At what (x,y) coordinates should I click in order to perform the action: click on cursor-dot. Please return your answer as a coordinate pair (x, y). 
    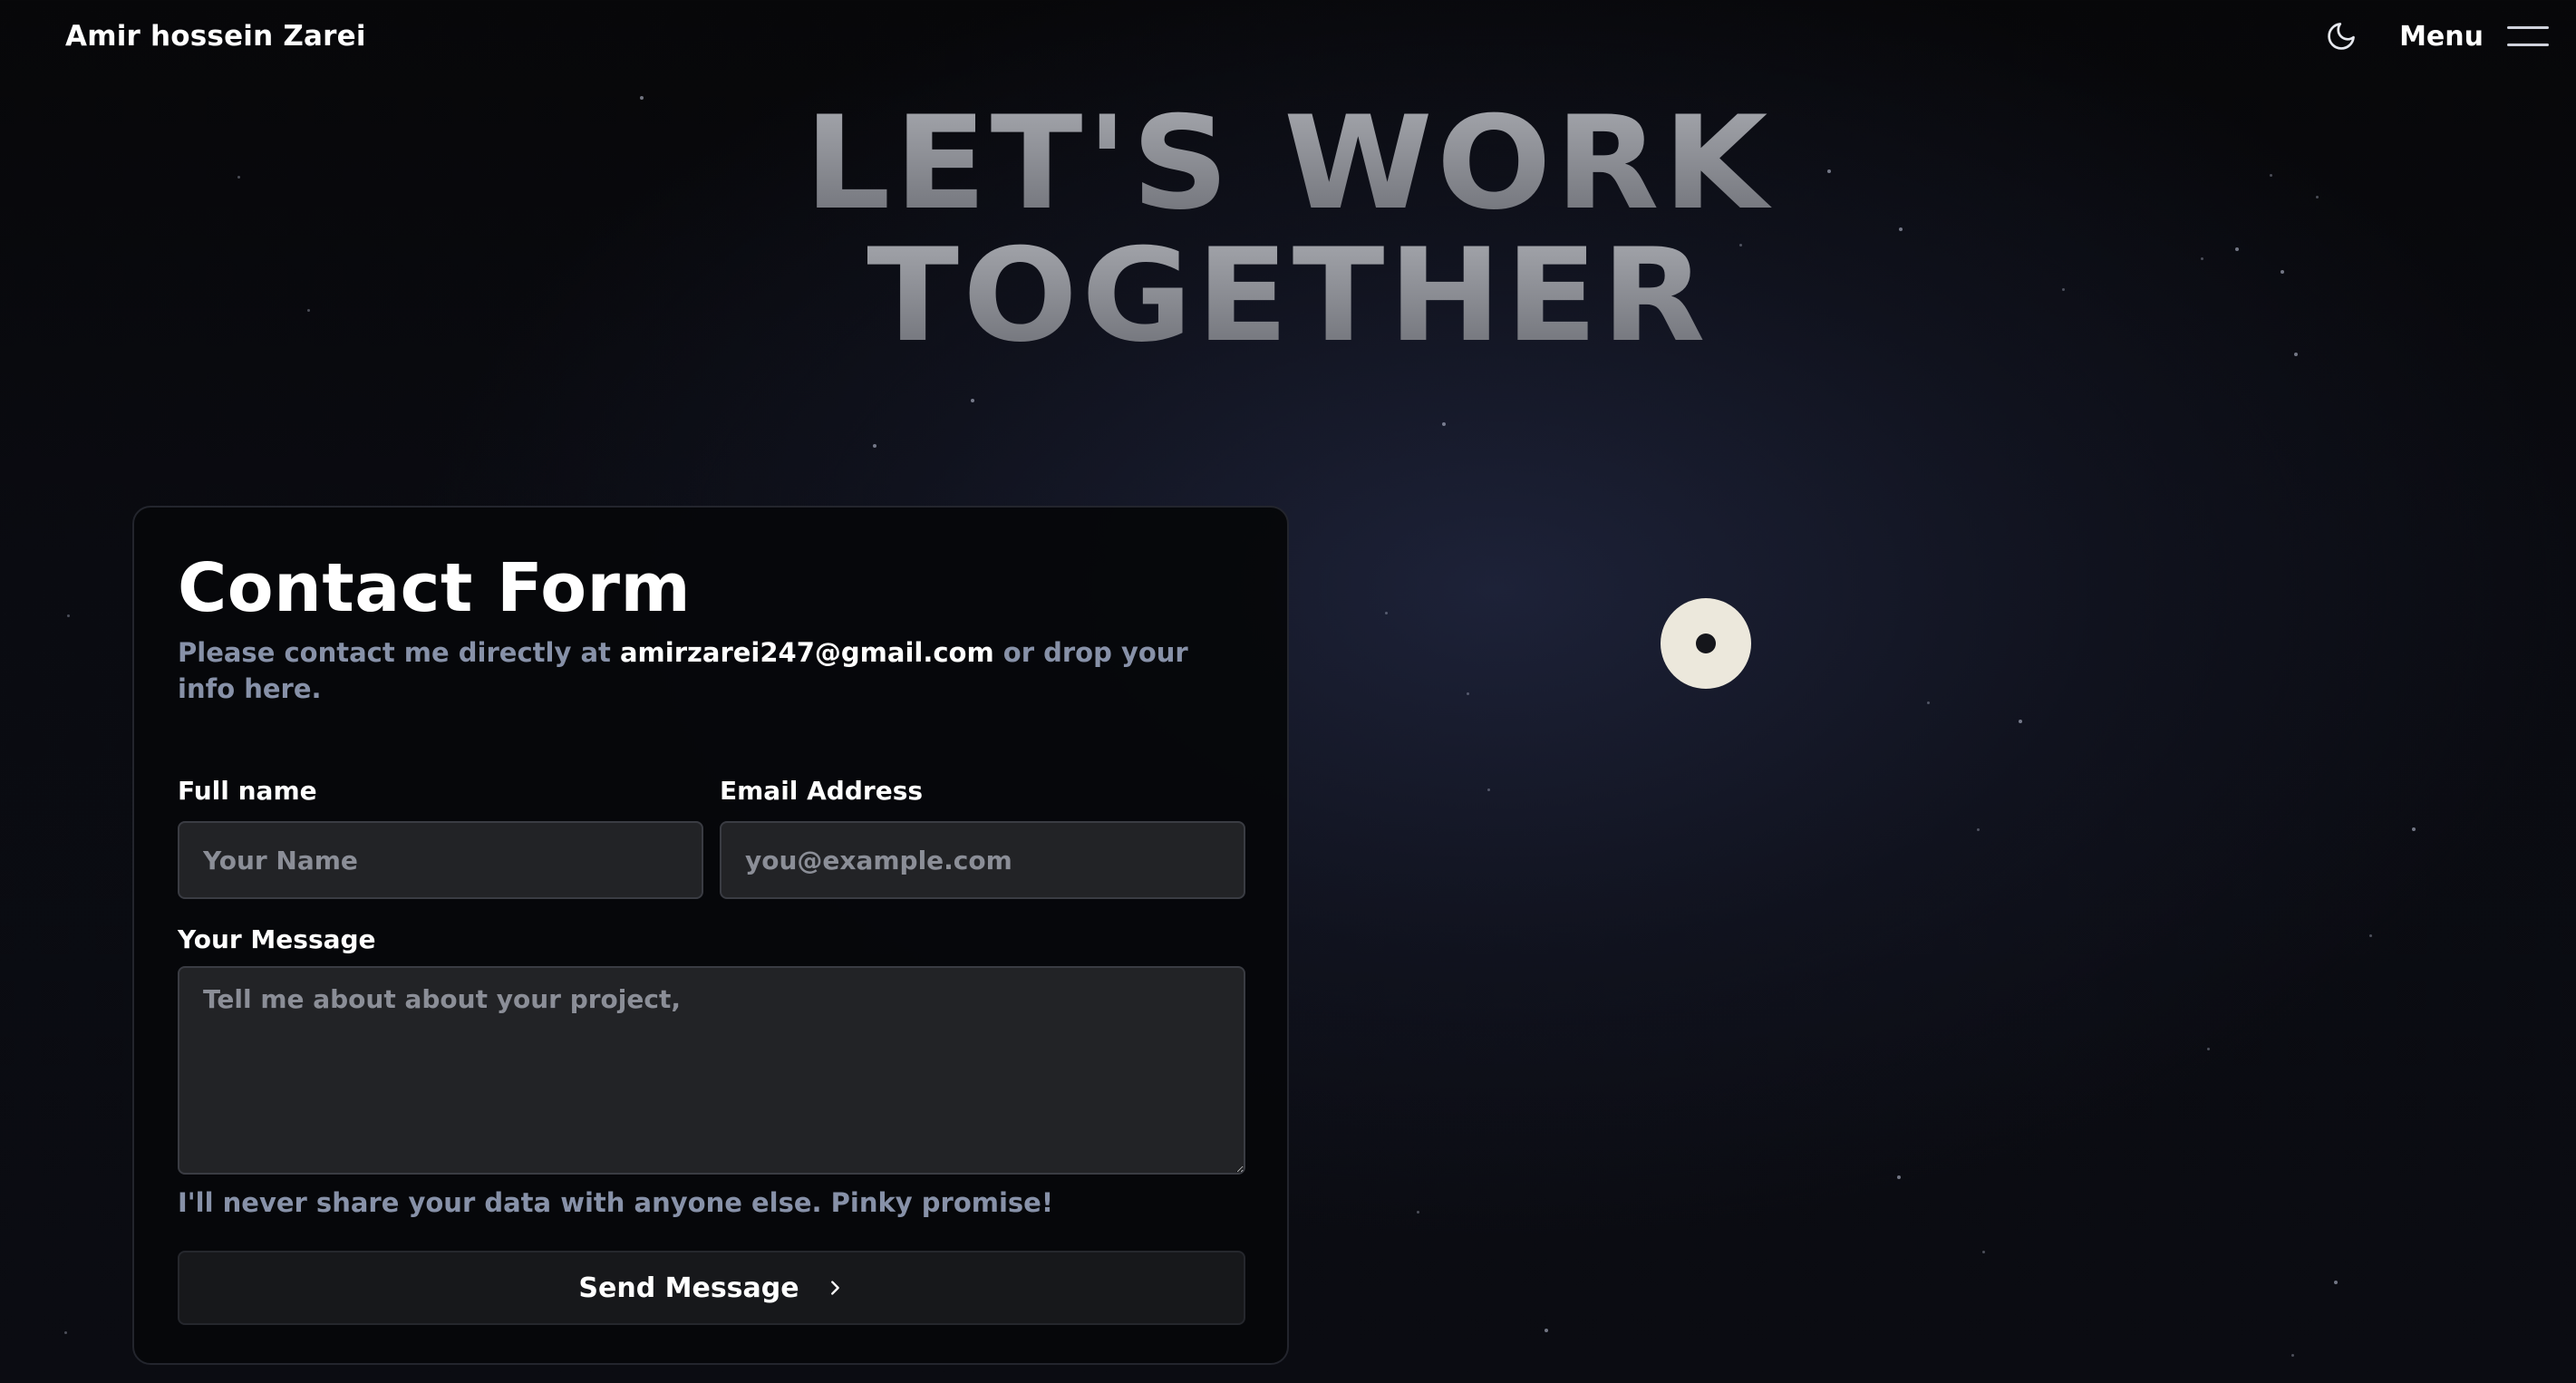
    Looking at the image, I should click on (1706, 643).